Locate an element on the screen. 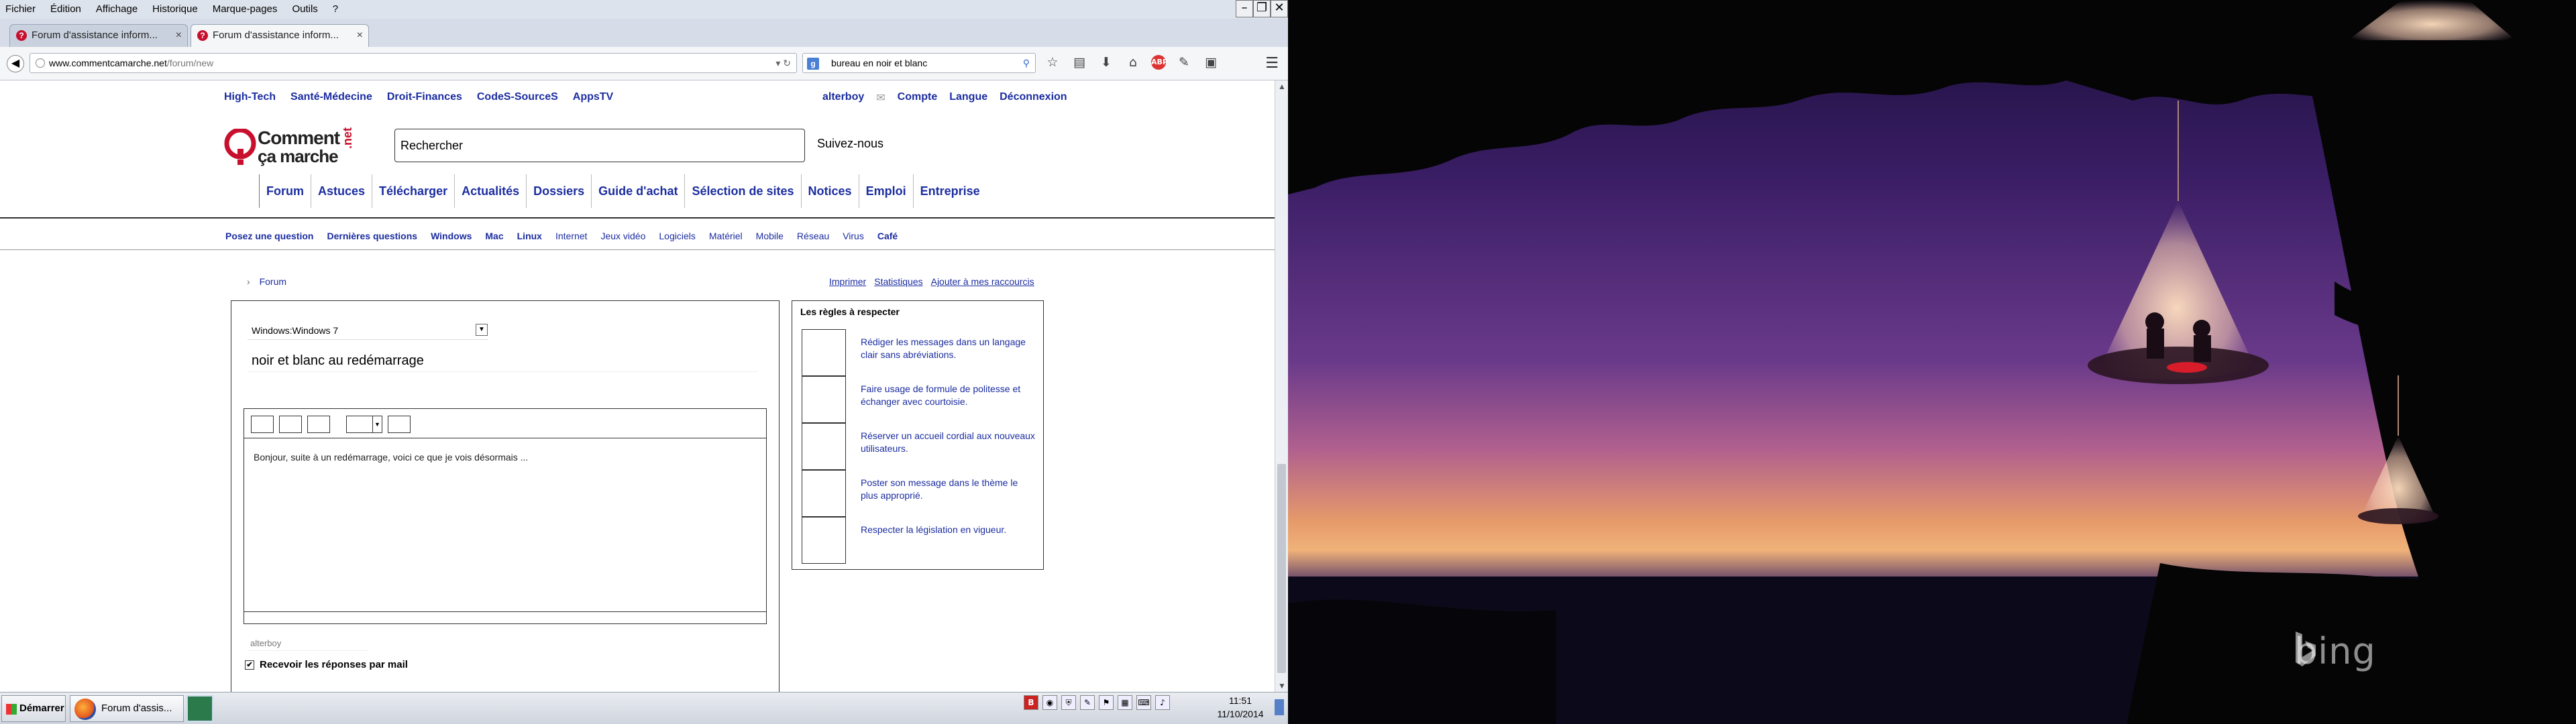  home-icon: ⌂ is located at coordinates (1133, 62).